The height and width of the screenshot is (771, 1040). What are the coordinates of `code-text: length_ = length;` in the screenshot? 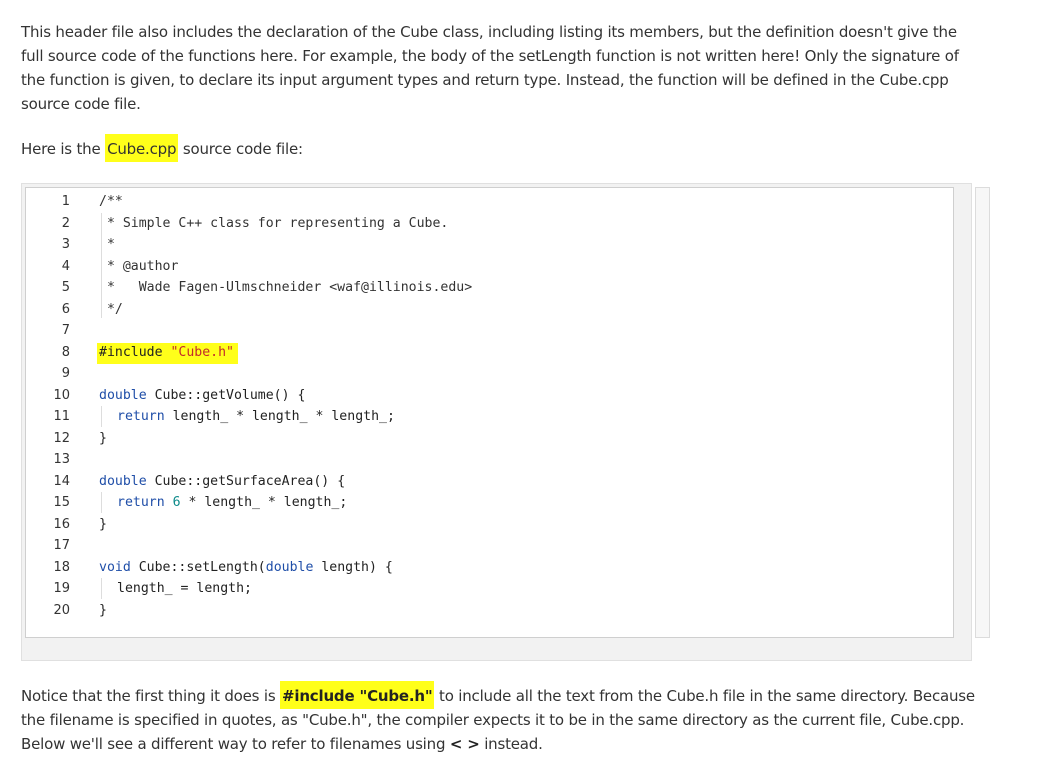 It's located at (184, 588).